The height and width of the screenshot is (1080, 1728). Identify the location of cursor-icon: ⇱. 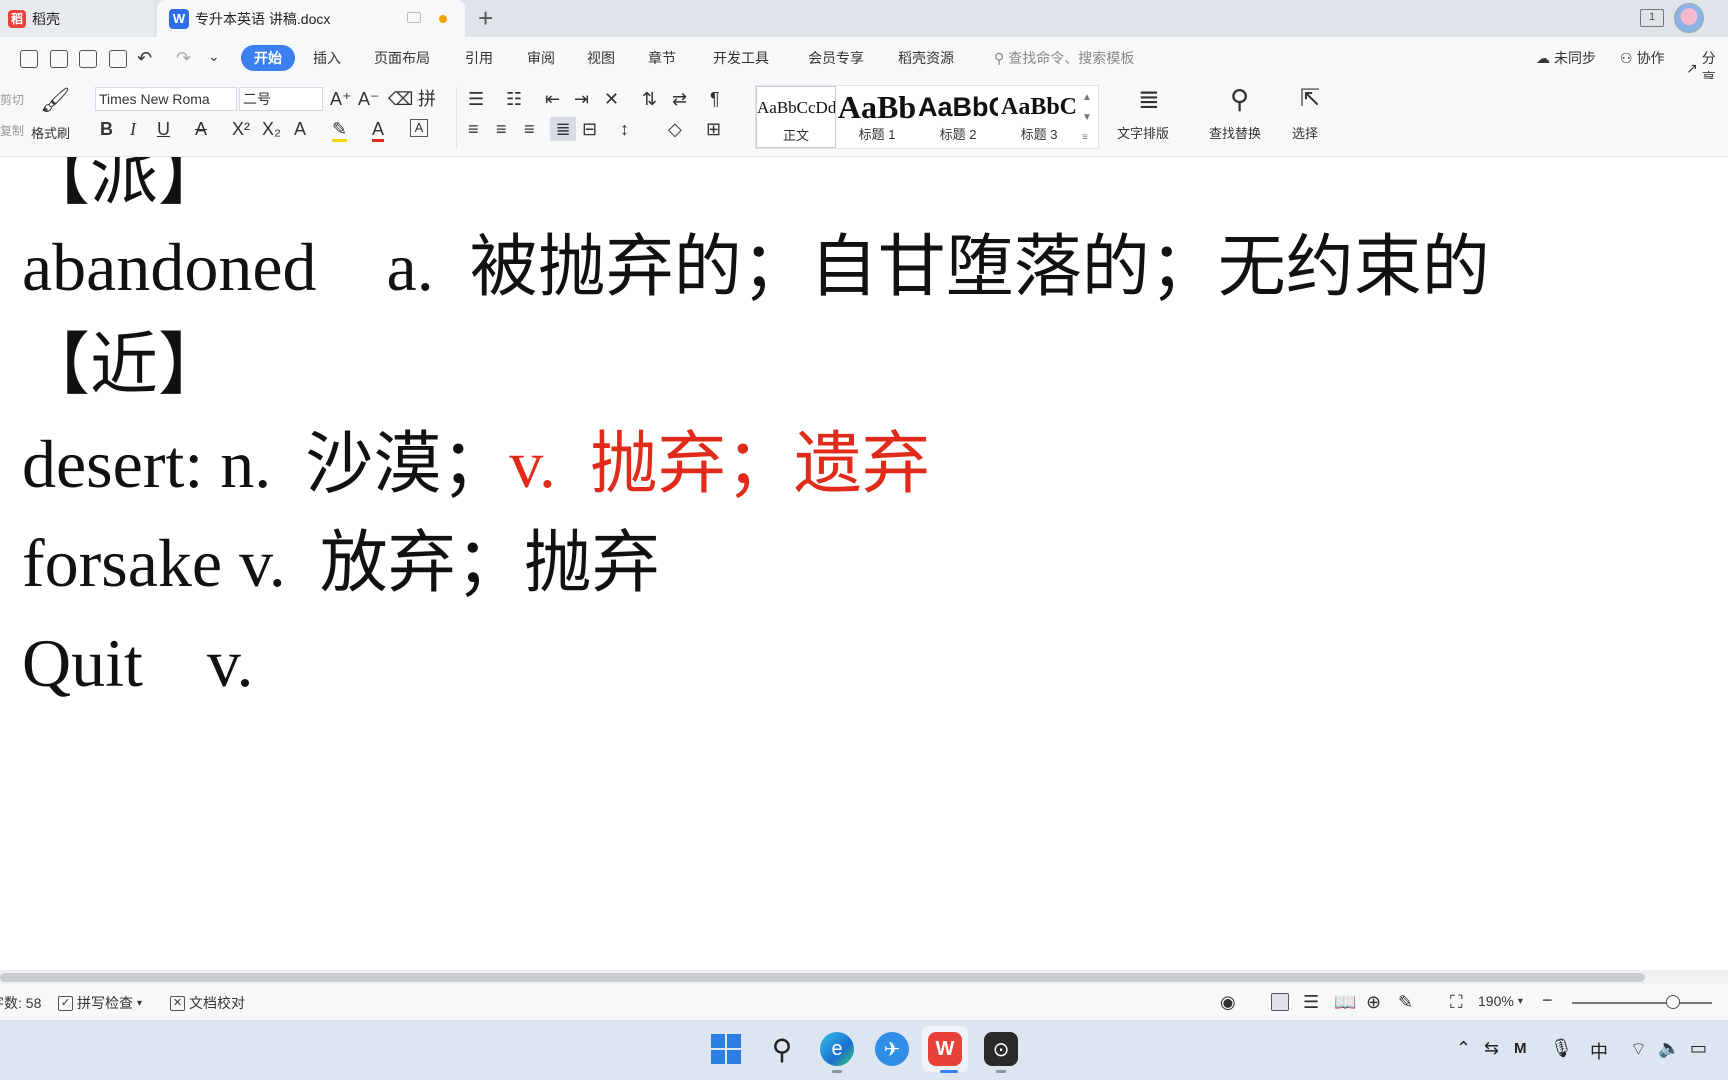
(1310, 99).